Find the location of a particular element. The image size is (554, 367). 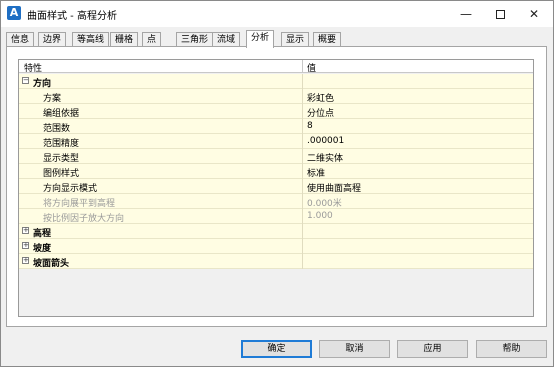

group-row-direction: − 方向 is located at coordinates (276, 81).